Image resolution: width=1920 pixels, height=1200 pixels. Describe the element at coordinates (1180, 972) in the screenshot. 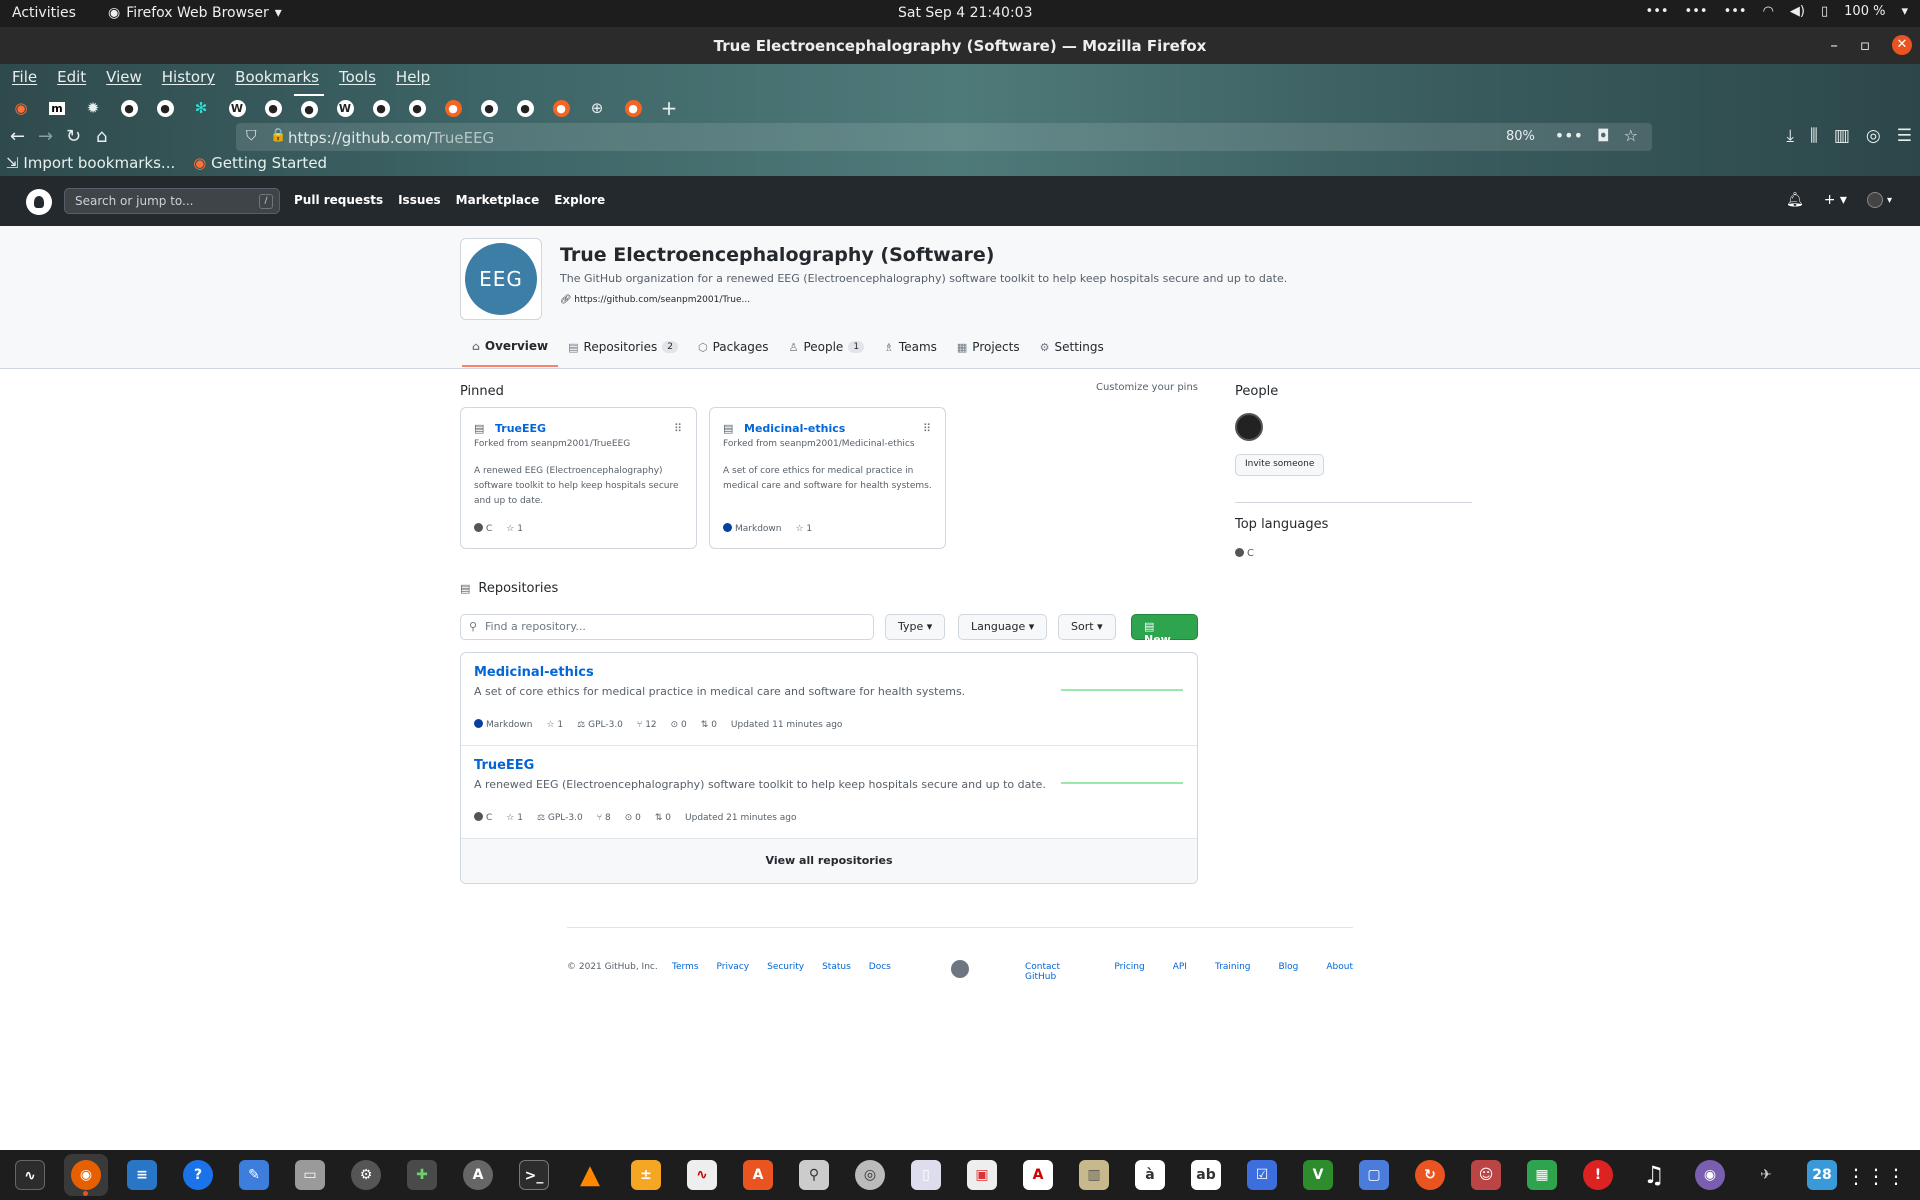

I see `footer-link-api: API` at that location.